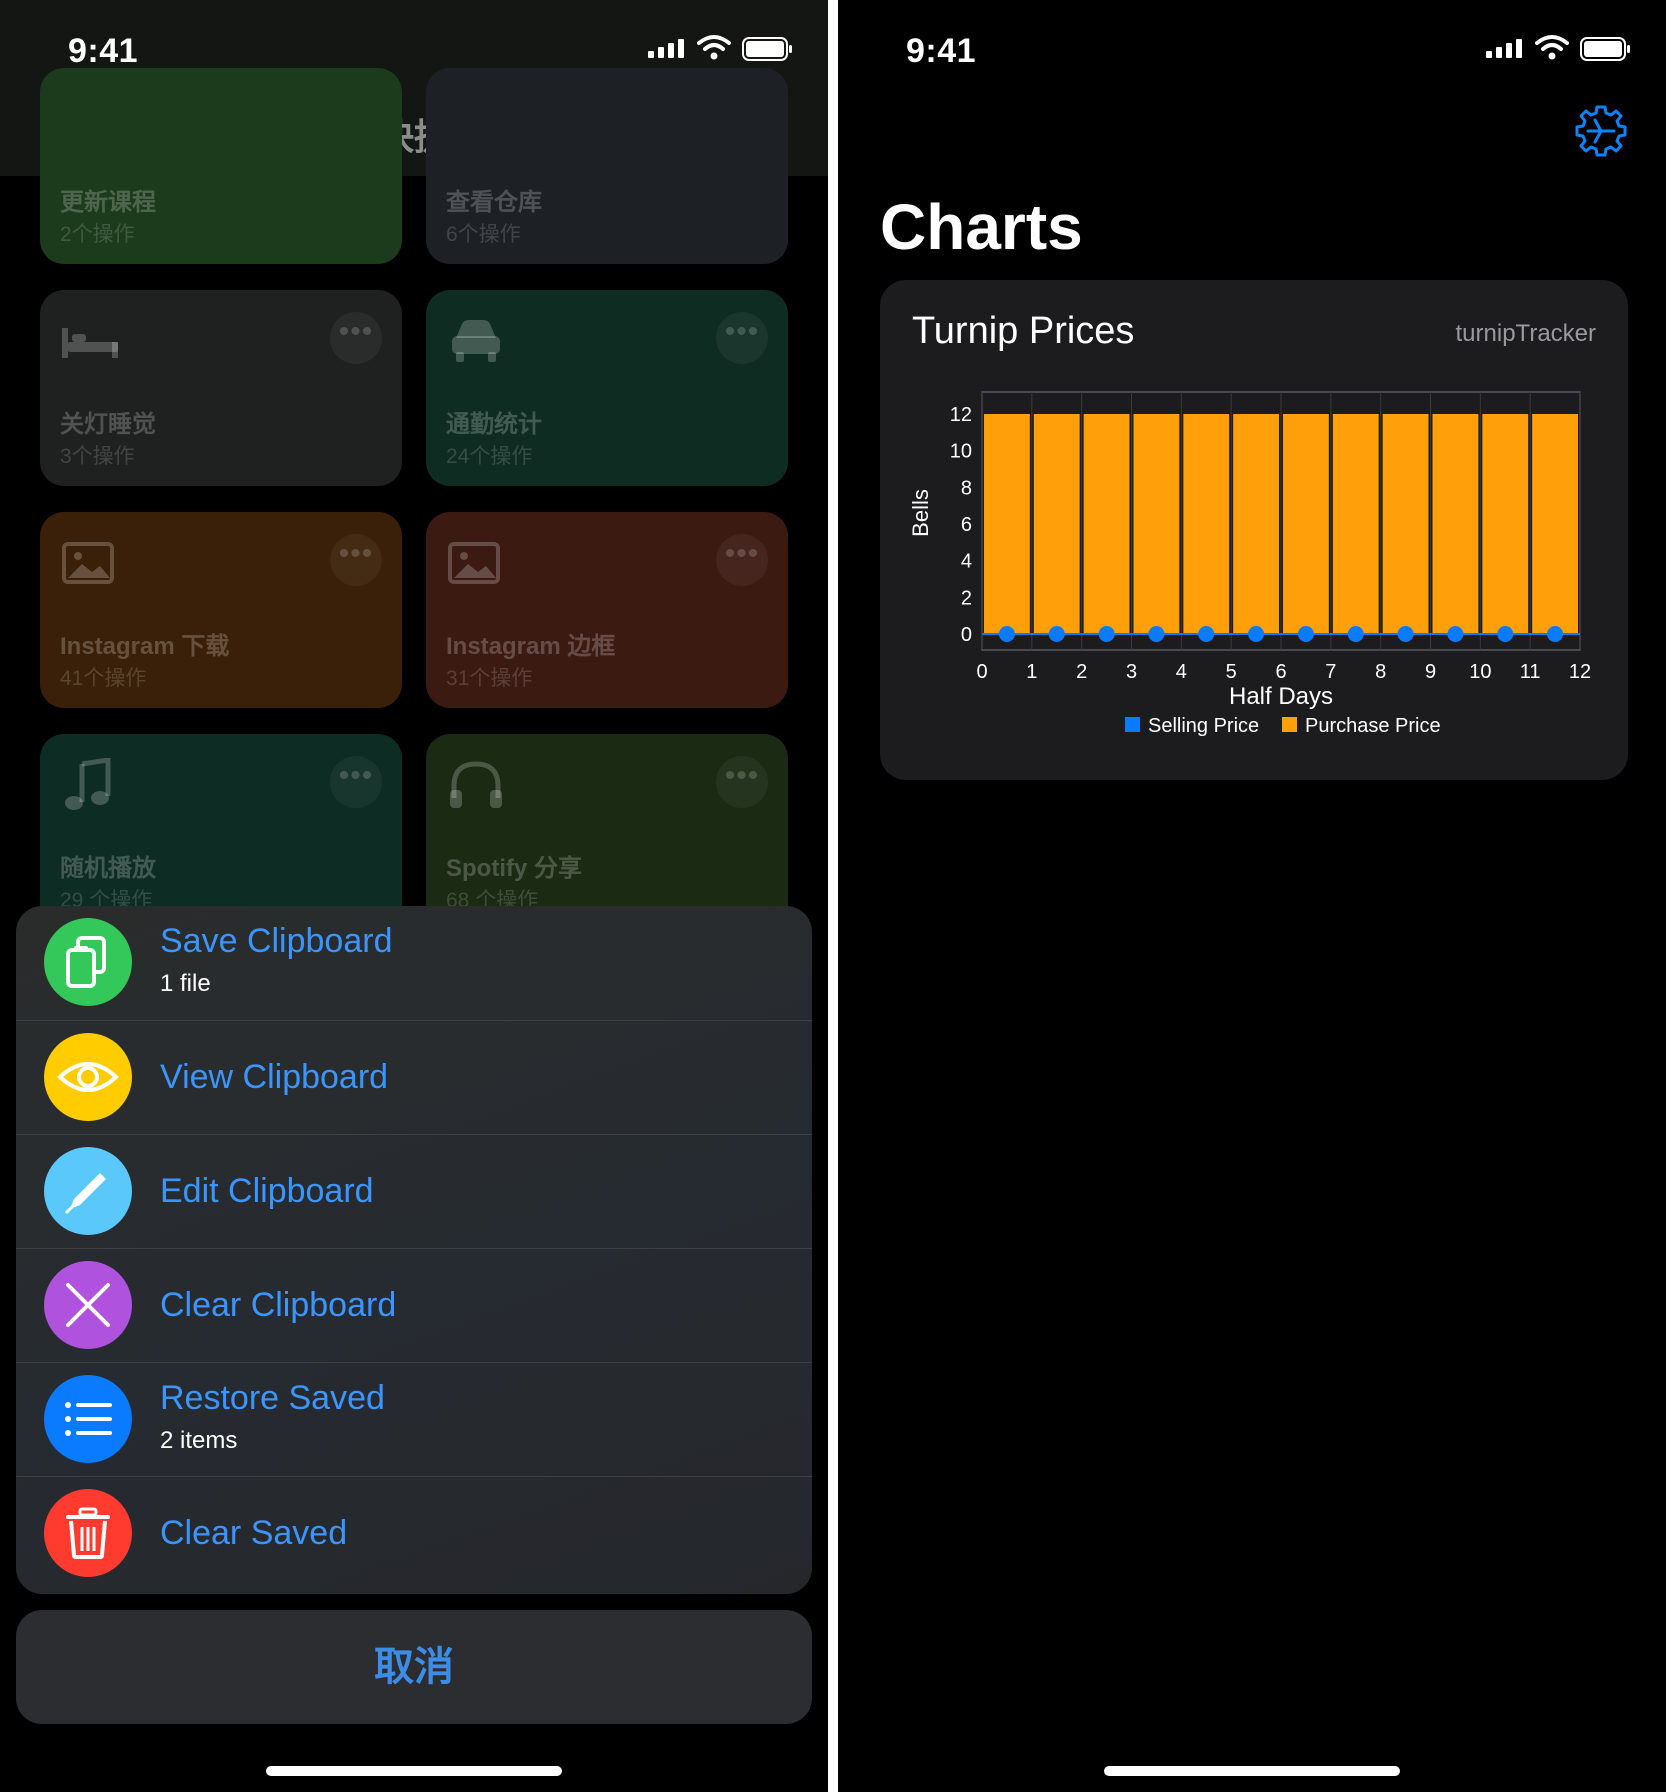 The width and height of the screenshot is (1666, 1792). I want to click on shortcut-action-count: 41个操作, so click(103, 678).